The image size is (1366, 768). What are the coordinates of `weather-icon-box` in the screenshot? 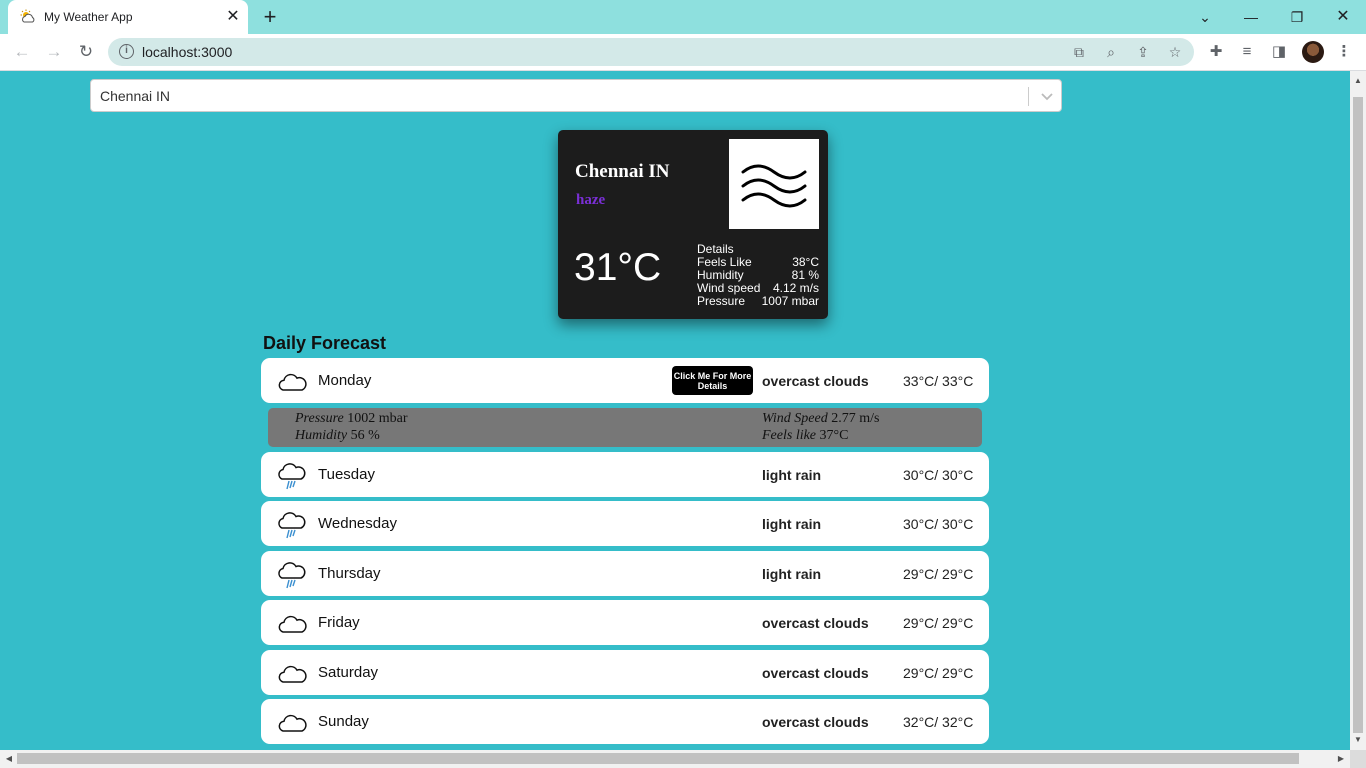 It's located at (774, 184).